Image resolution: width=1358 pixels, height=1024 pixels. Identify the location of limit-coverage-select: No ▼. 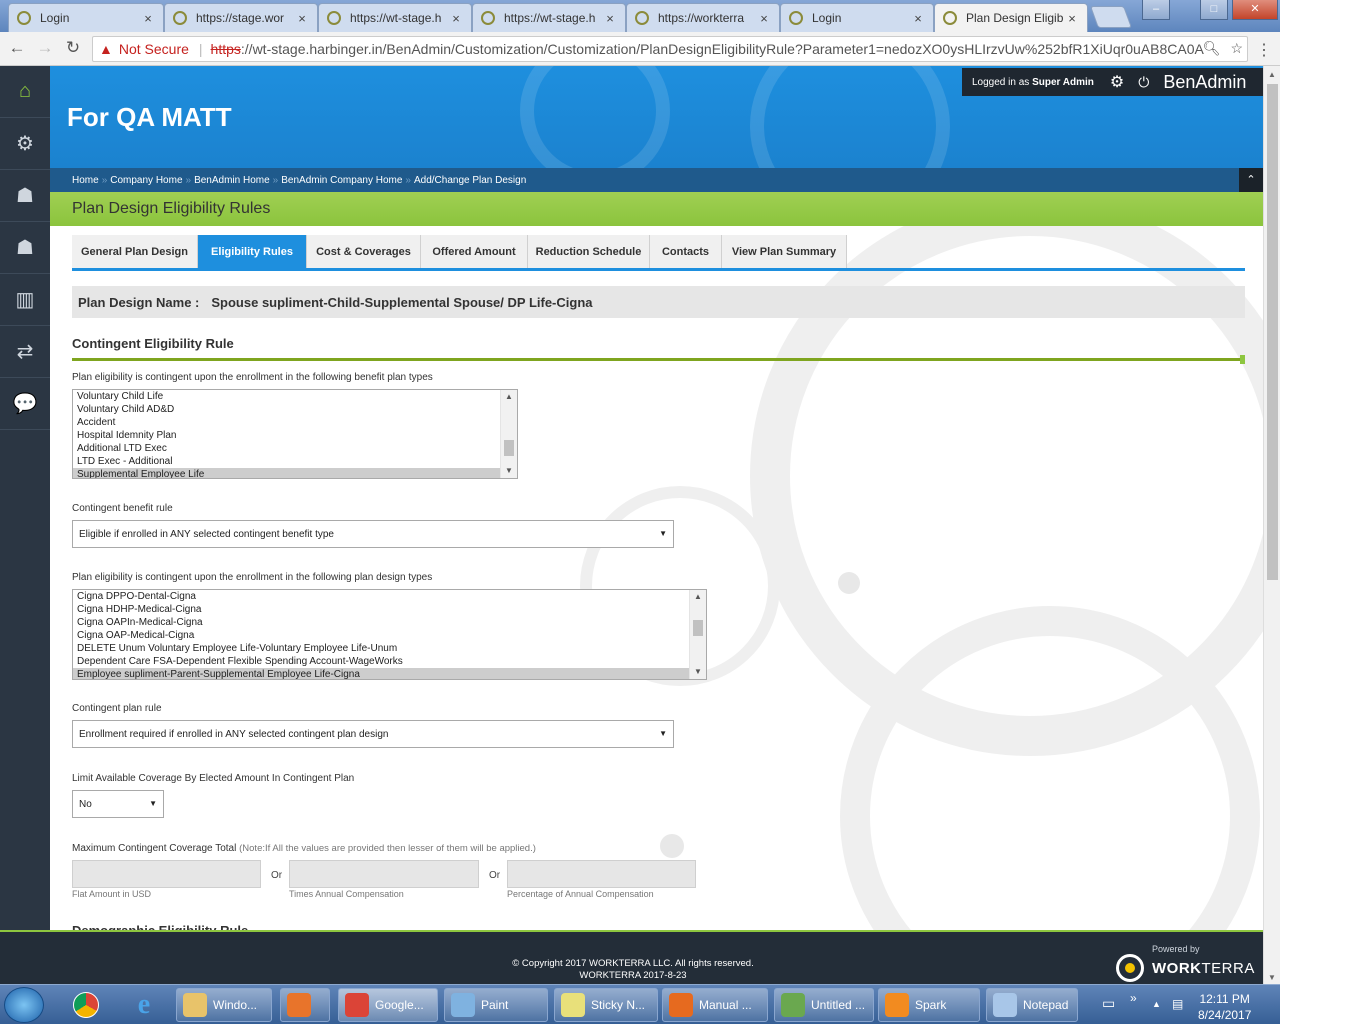
(118, 804).